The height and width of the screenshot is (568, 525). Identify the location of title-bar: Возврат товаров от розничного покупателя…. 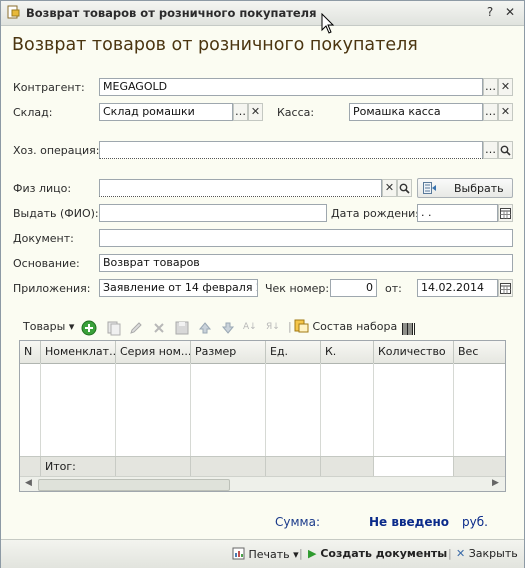
(262, 13).